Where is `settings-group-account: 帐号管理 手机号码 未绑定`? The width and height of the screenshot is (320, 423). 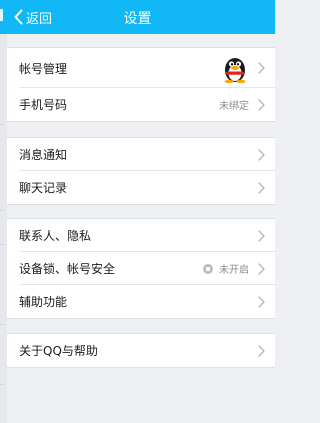
settings-group-account: 帐号管理 手机号码 未绑定 is located at coordinates (141, 84).